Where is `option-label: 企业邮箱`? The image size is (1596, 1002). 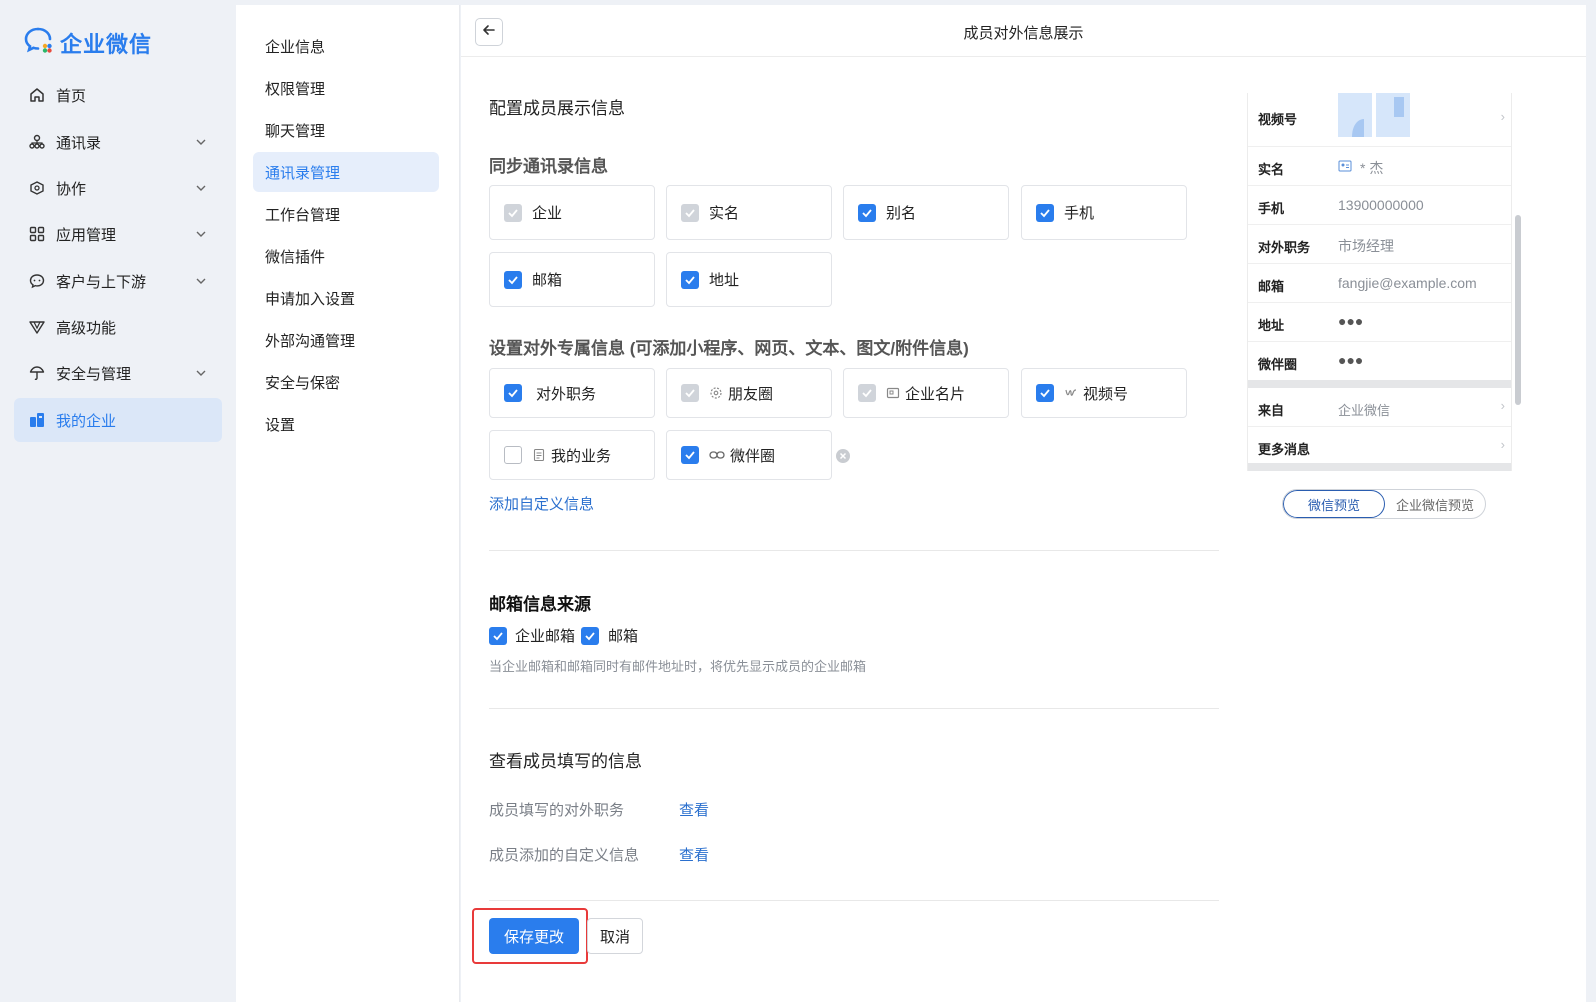
option-label: 企业邮箱 is located at coordinates (545, 636).